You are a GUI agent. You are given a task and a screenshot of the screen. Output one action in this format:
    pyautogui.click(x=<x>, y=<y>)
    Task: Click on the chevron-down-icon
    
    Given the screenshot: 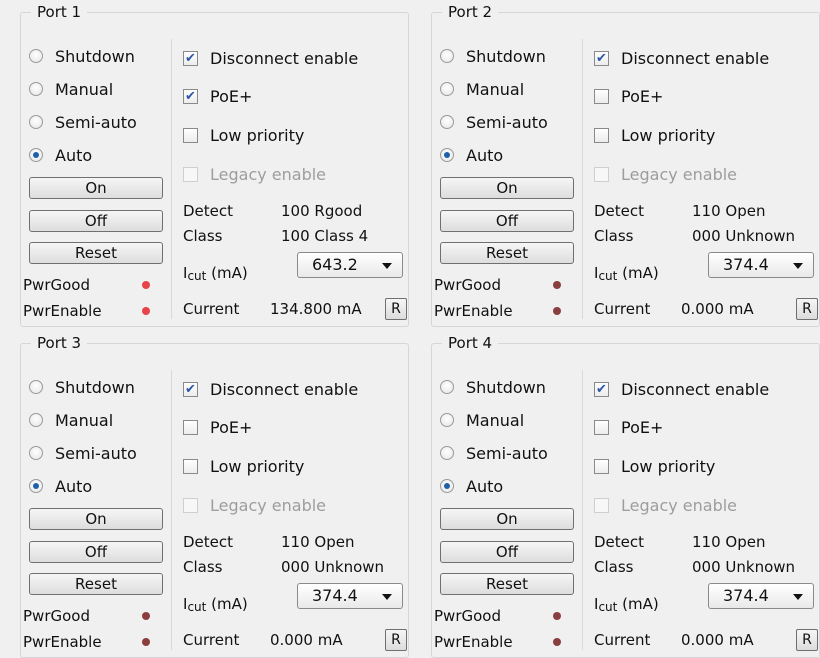 What is the action you would take?
    pyautogui.click(x=798, y=266)
    